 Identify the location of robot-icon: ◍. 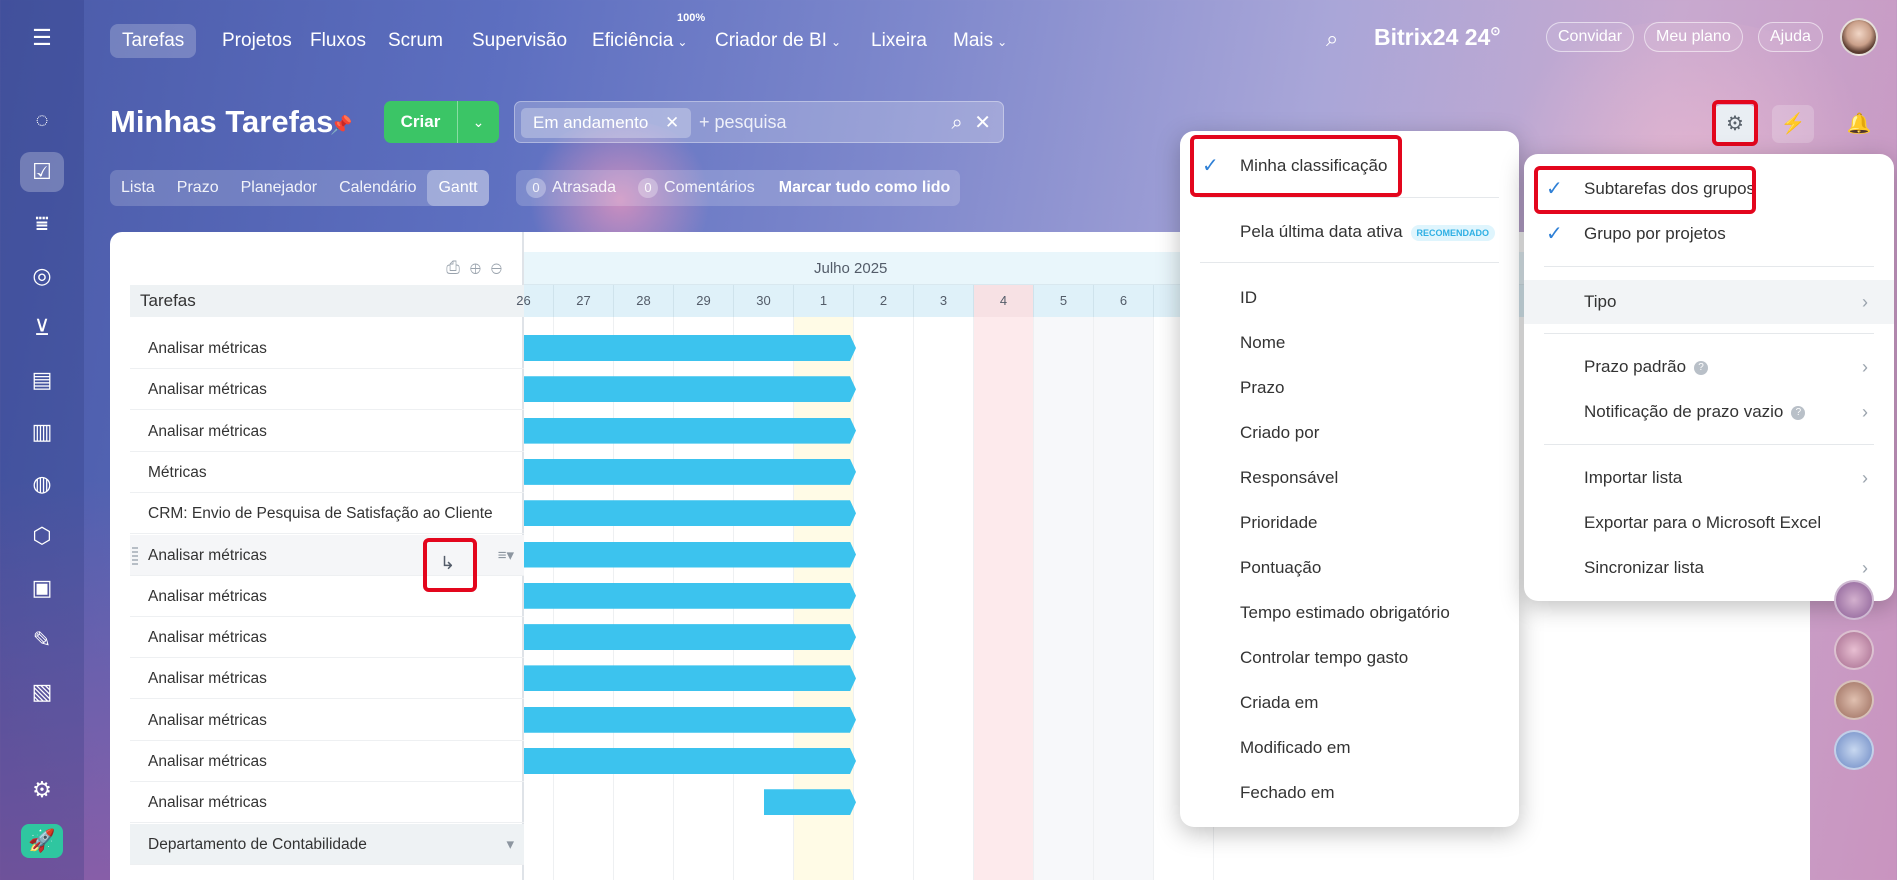
(42, 484).